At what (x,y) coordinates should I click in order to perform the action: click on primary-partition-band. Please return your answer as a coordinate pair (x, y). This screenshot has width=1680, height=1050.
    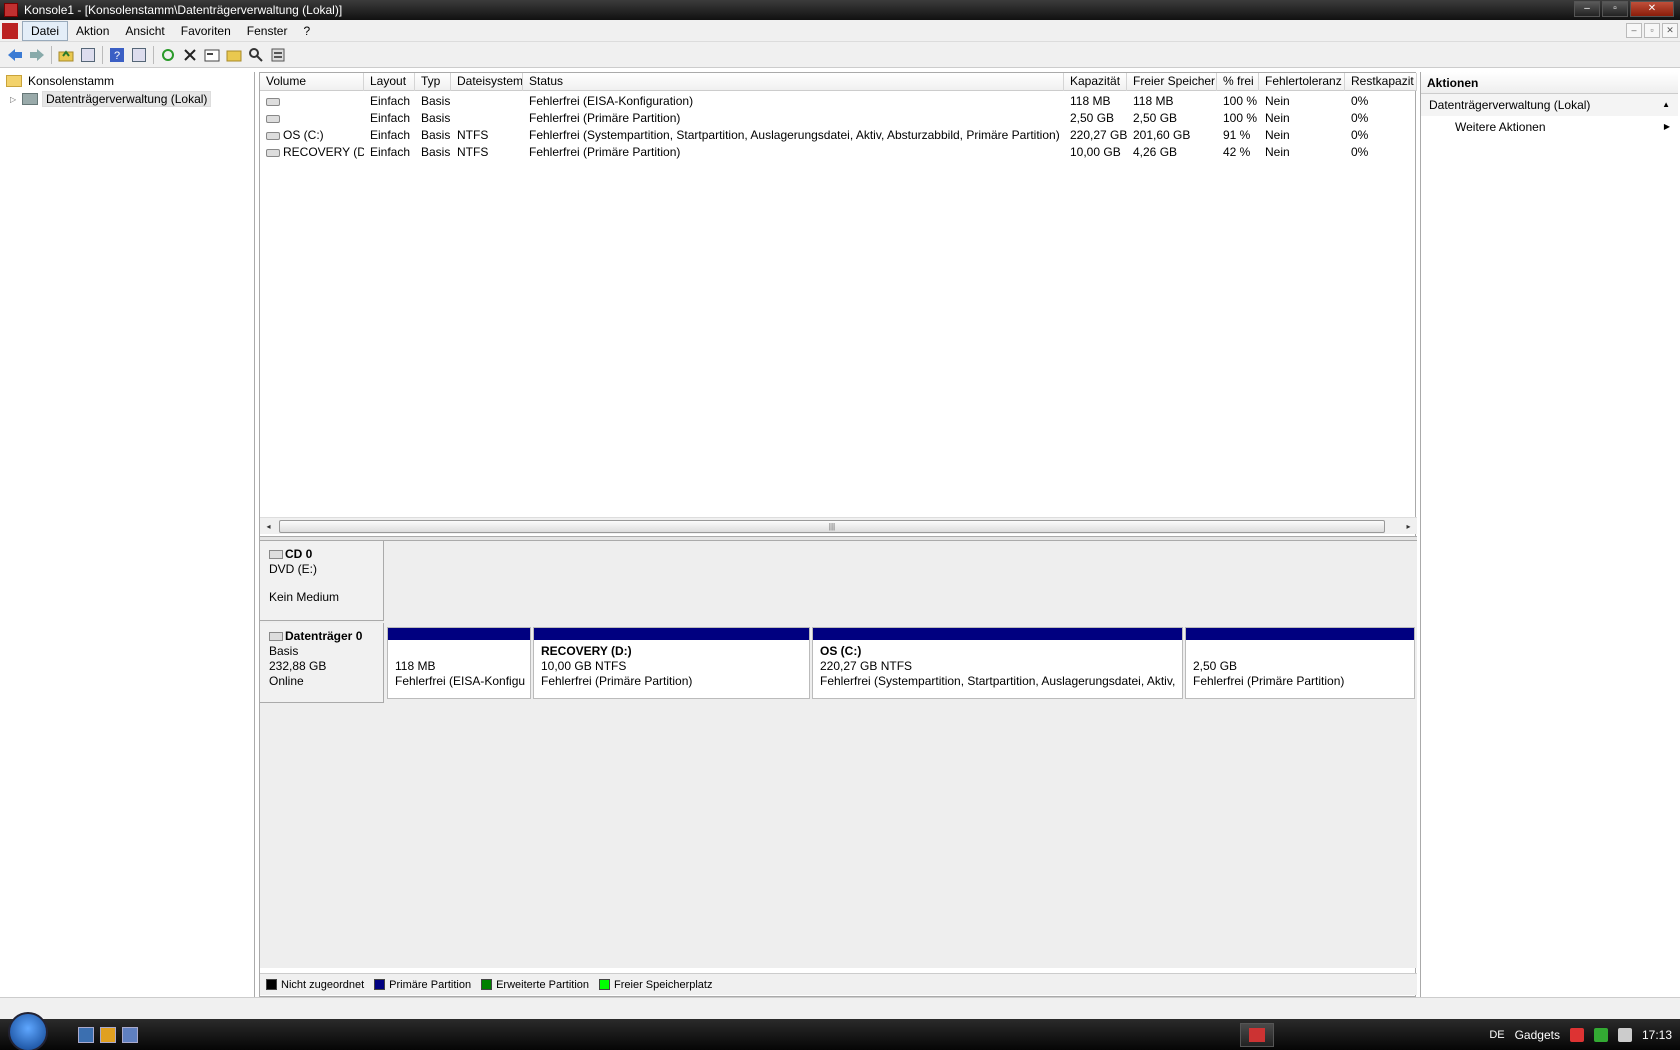
    Looking at the image, I should click on (997, 634).